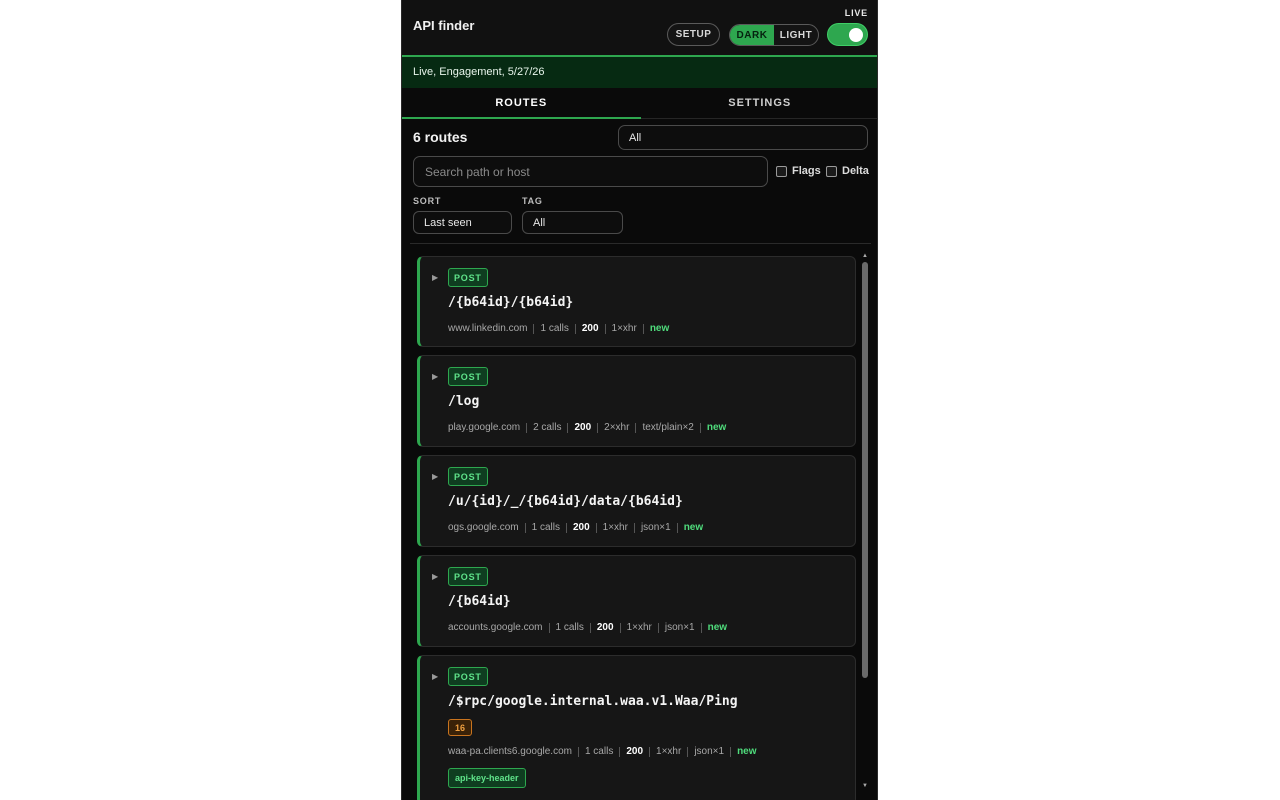 Image resolution: width=1280 pixels, height=800 pixels. What do you see at coordinates (547, 427) in the screenshot?
I see `route-calls: 2 calls` at bounding box center [547, 427].